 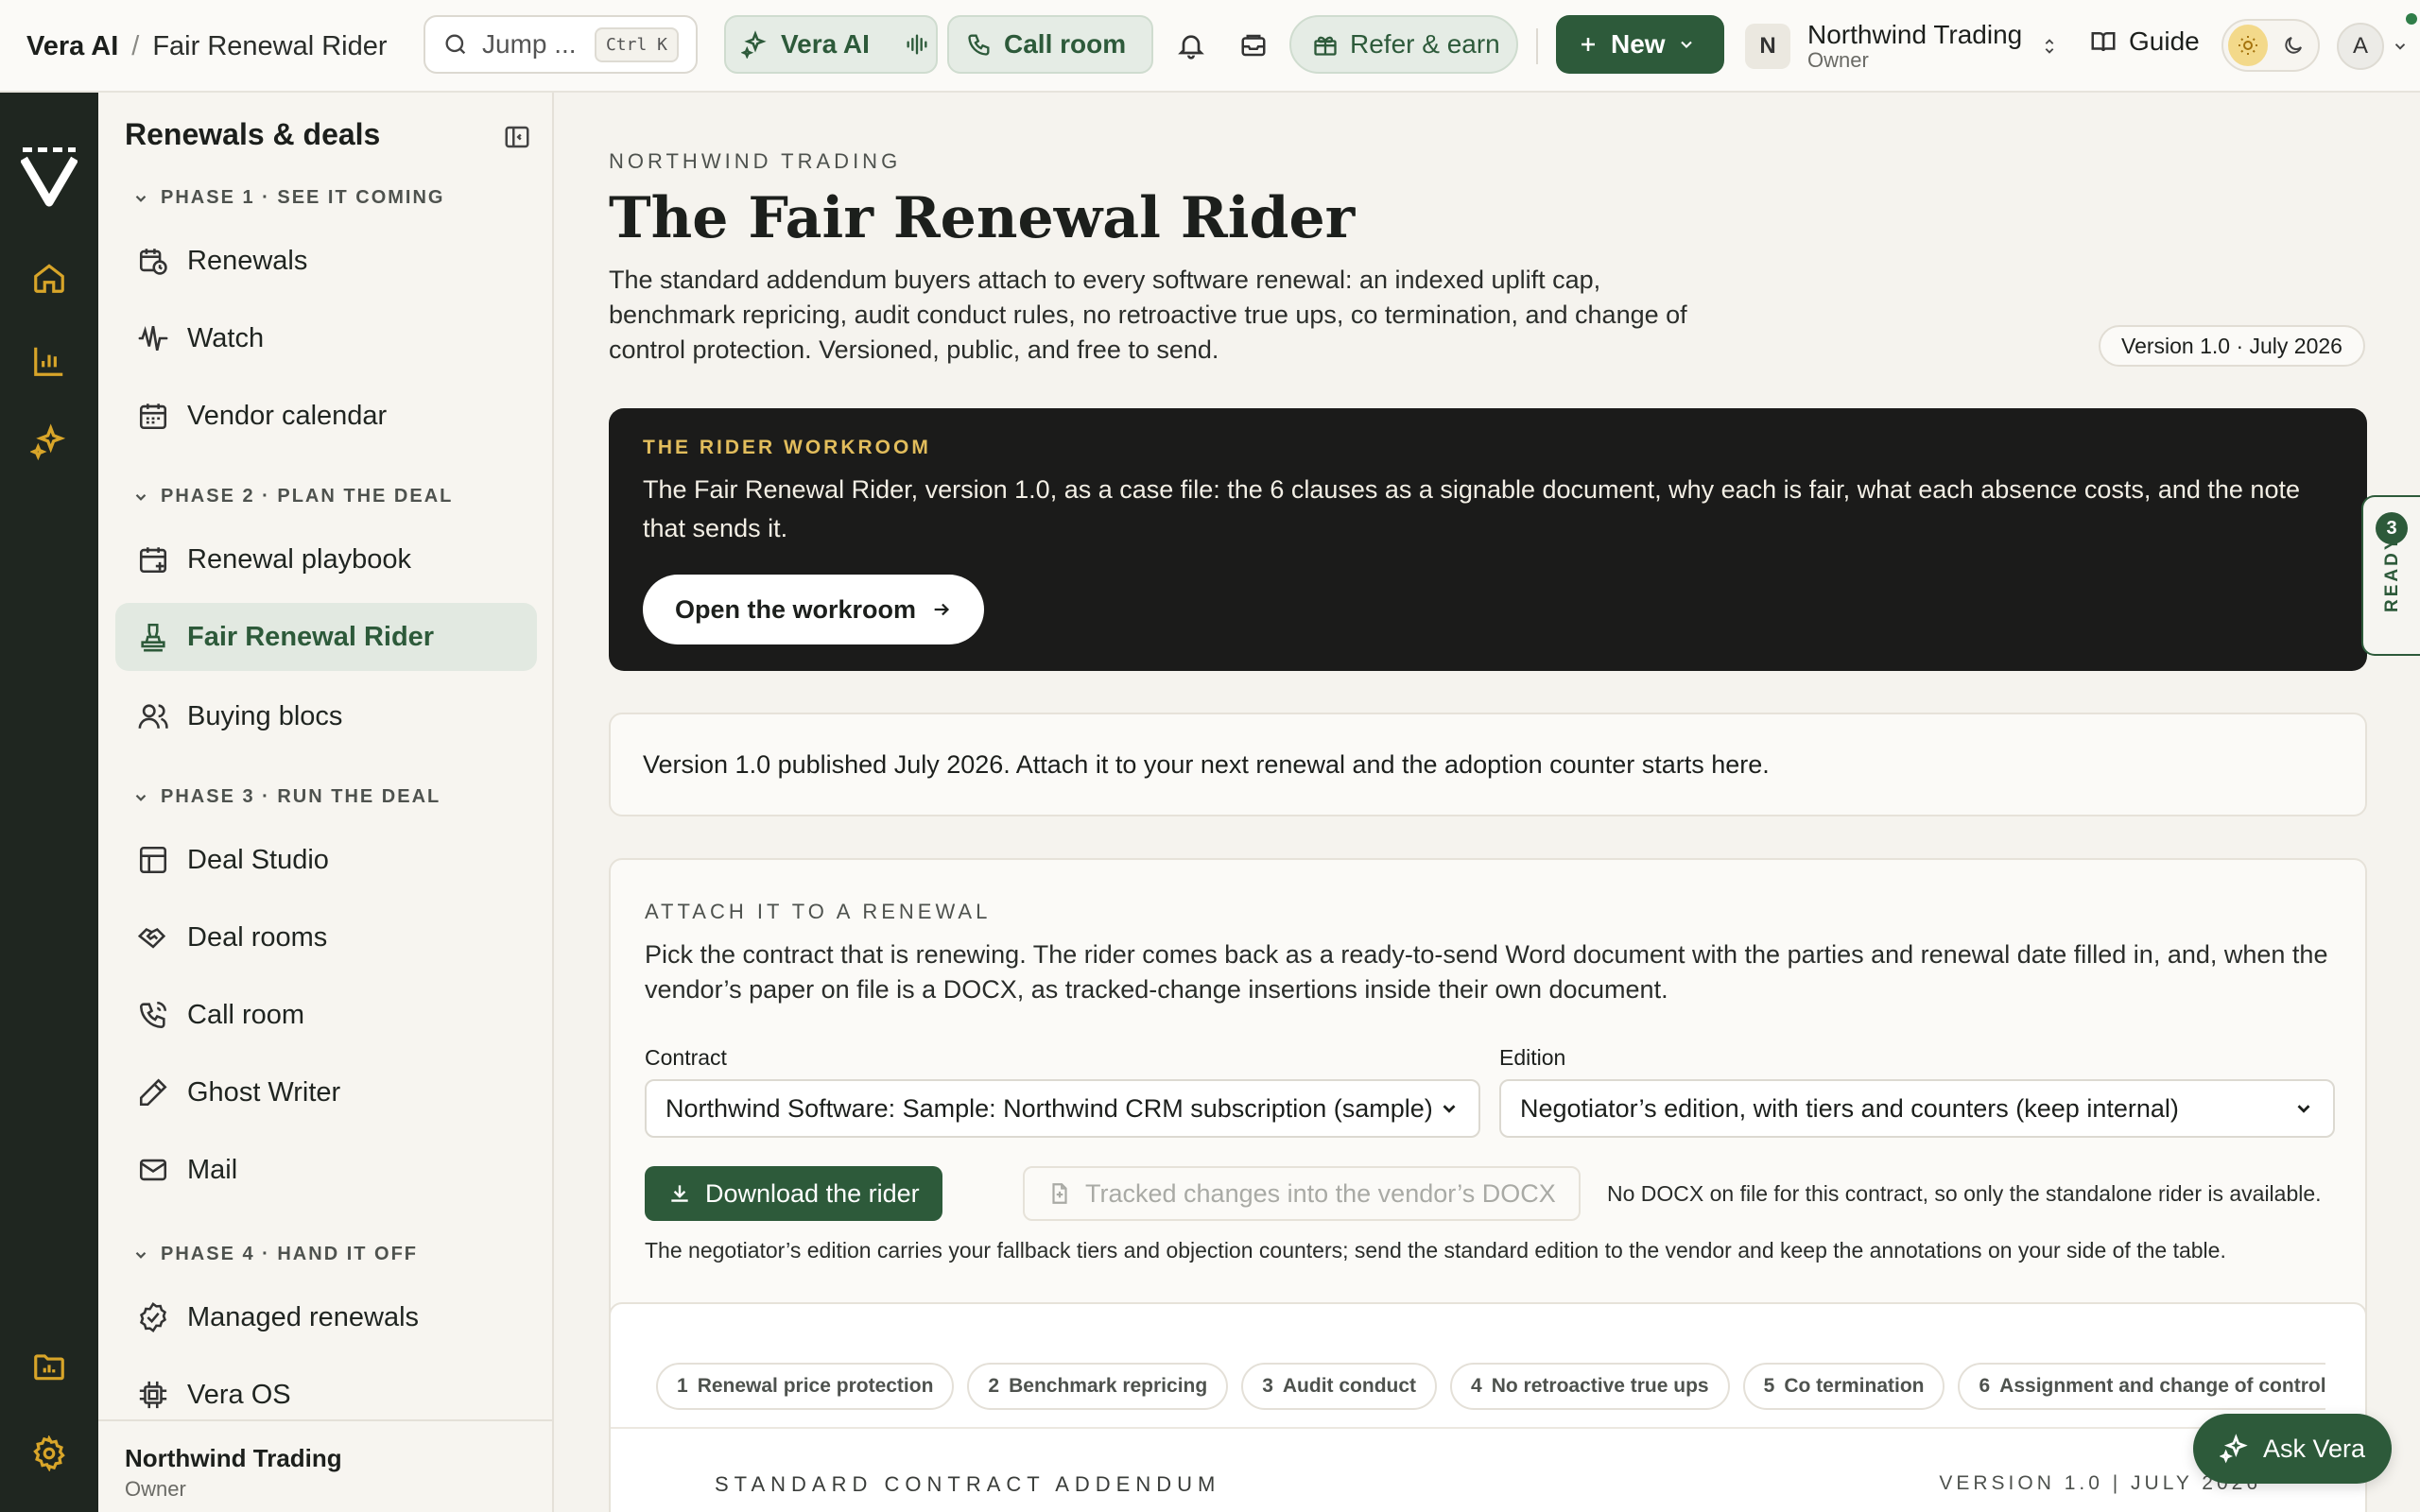 I want to click on ask-vera-button: Ask Vera, so click(x=2292, y=1449).